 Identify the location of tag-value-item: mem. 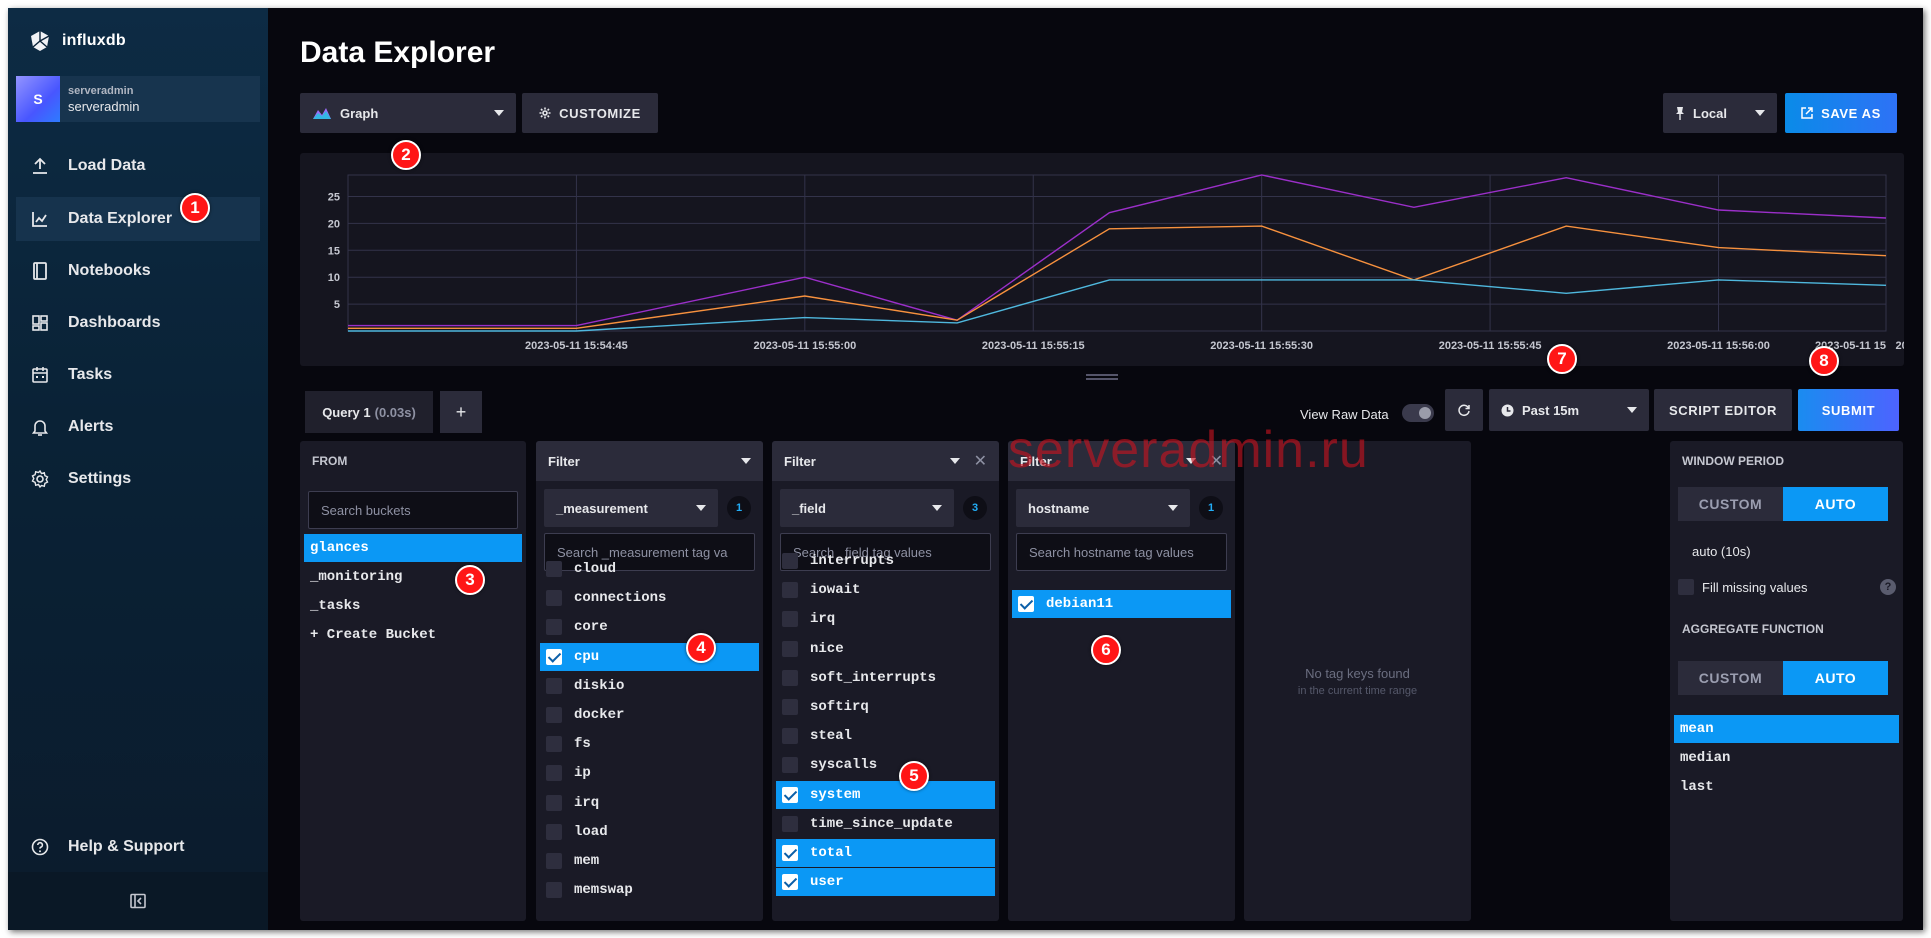
(649, 861).